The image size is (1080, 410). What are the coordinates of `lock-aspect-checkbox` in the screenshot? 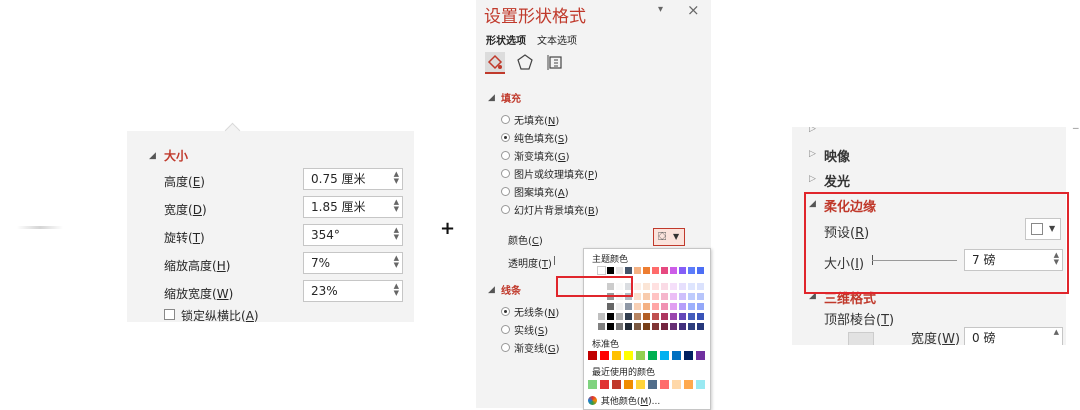 It's located at (169, 314).